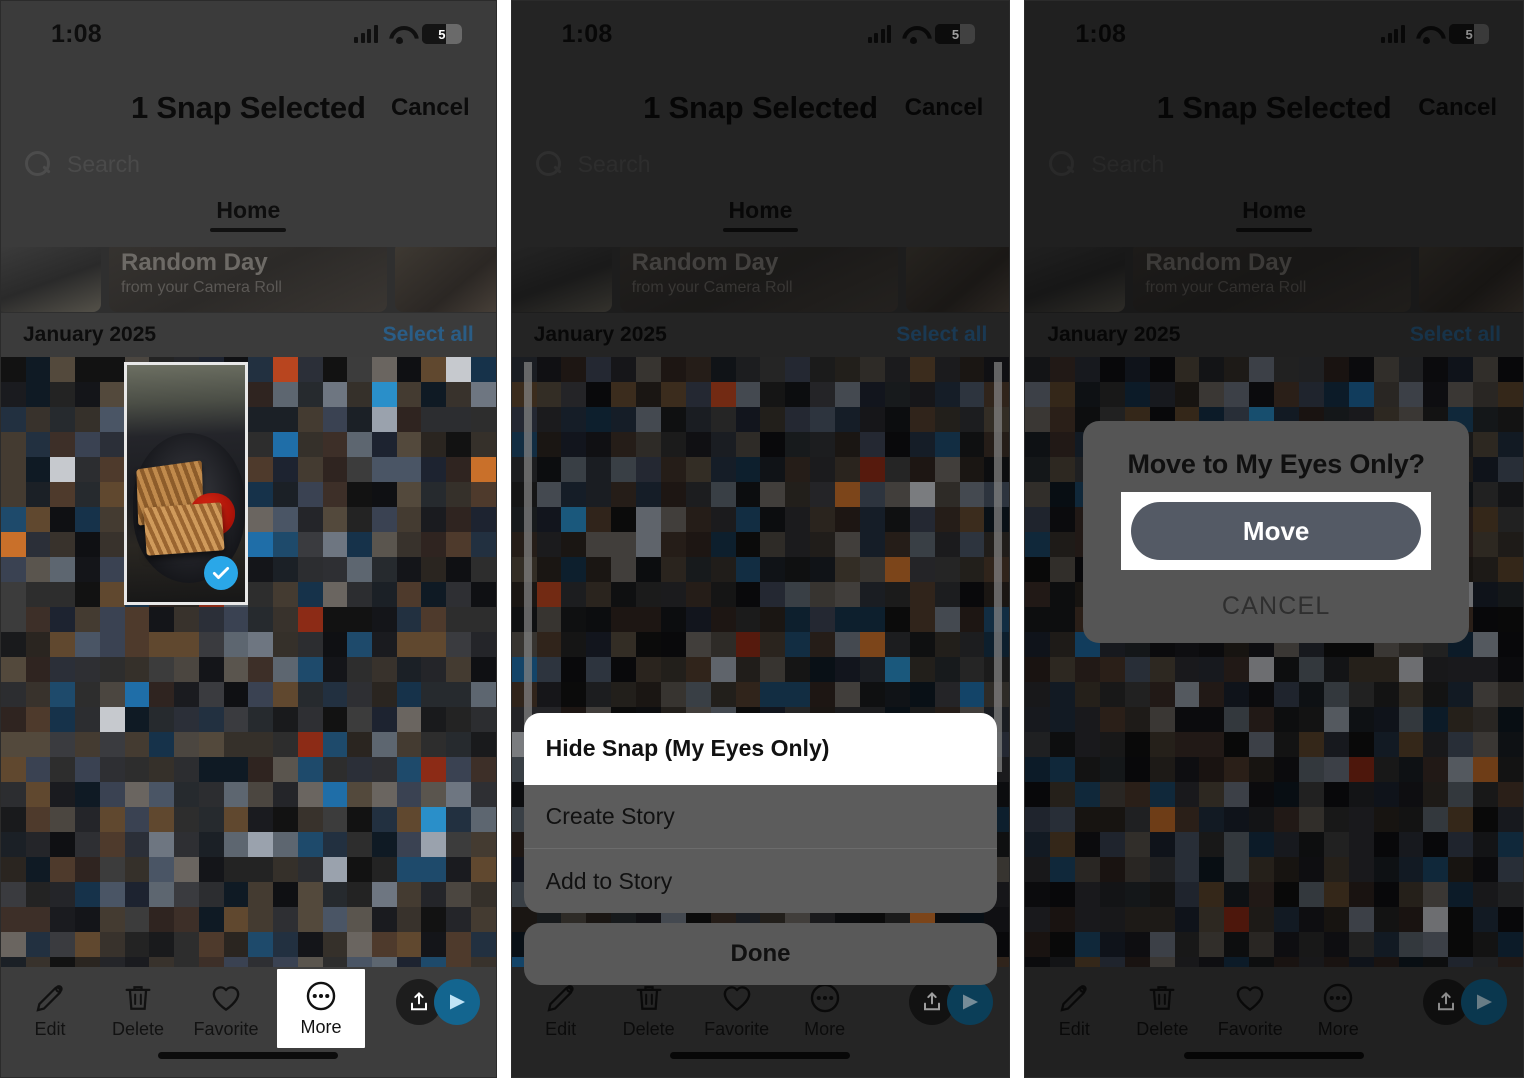  I want to click on trash-icon, so click(649, 998).